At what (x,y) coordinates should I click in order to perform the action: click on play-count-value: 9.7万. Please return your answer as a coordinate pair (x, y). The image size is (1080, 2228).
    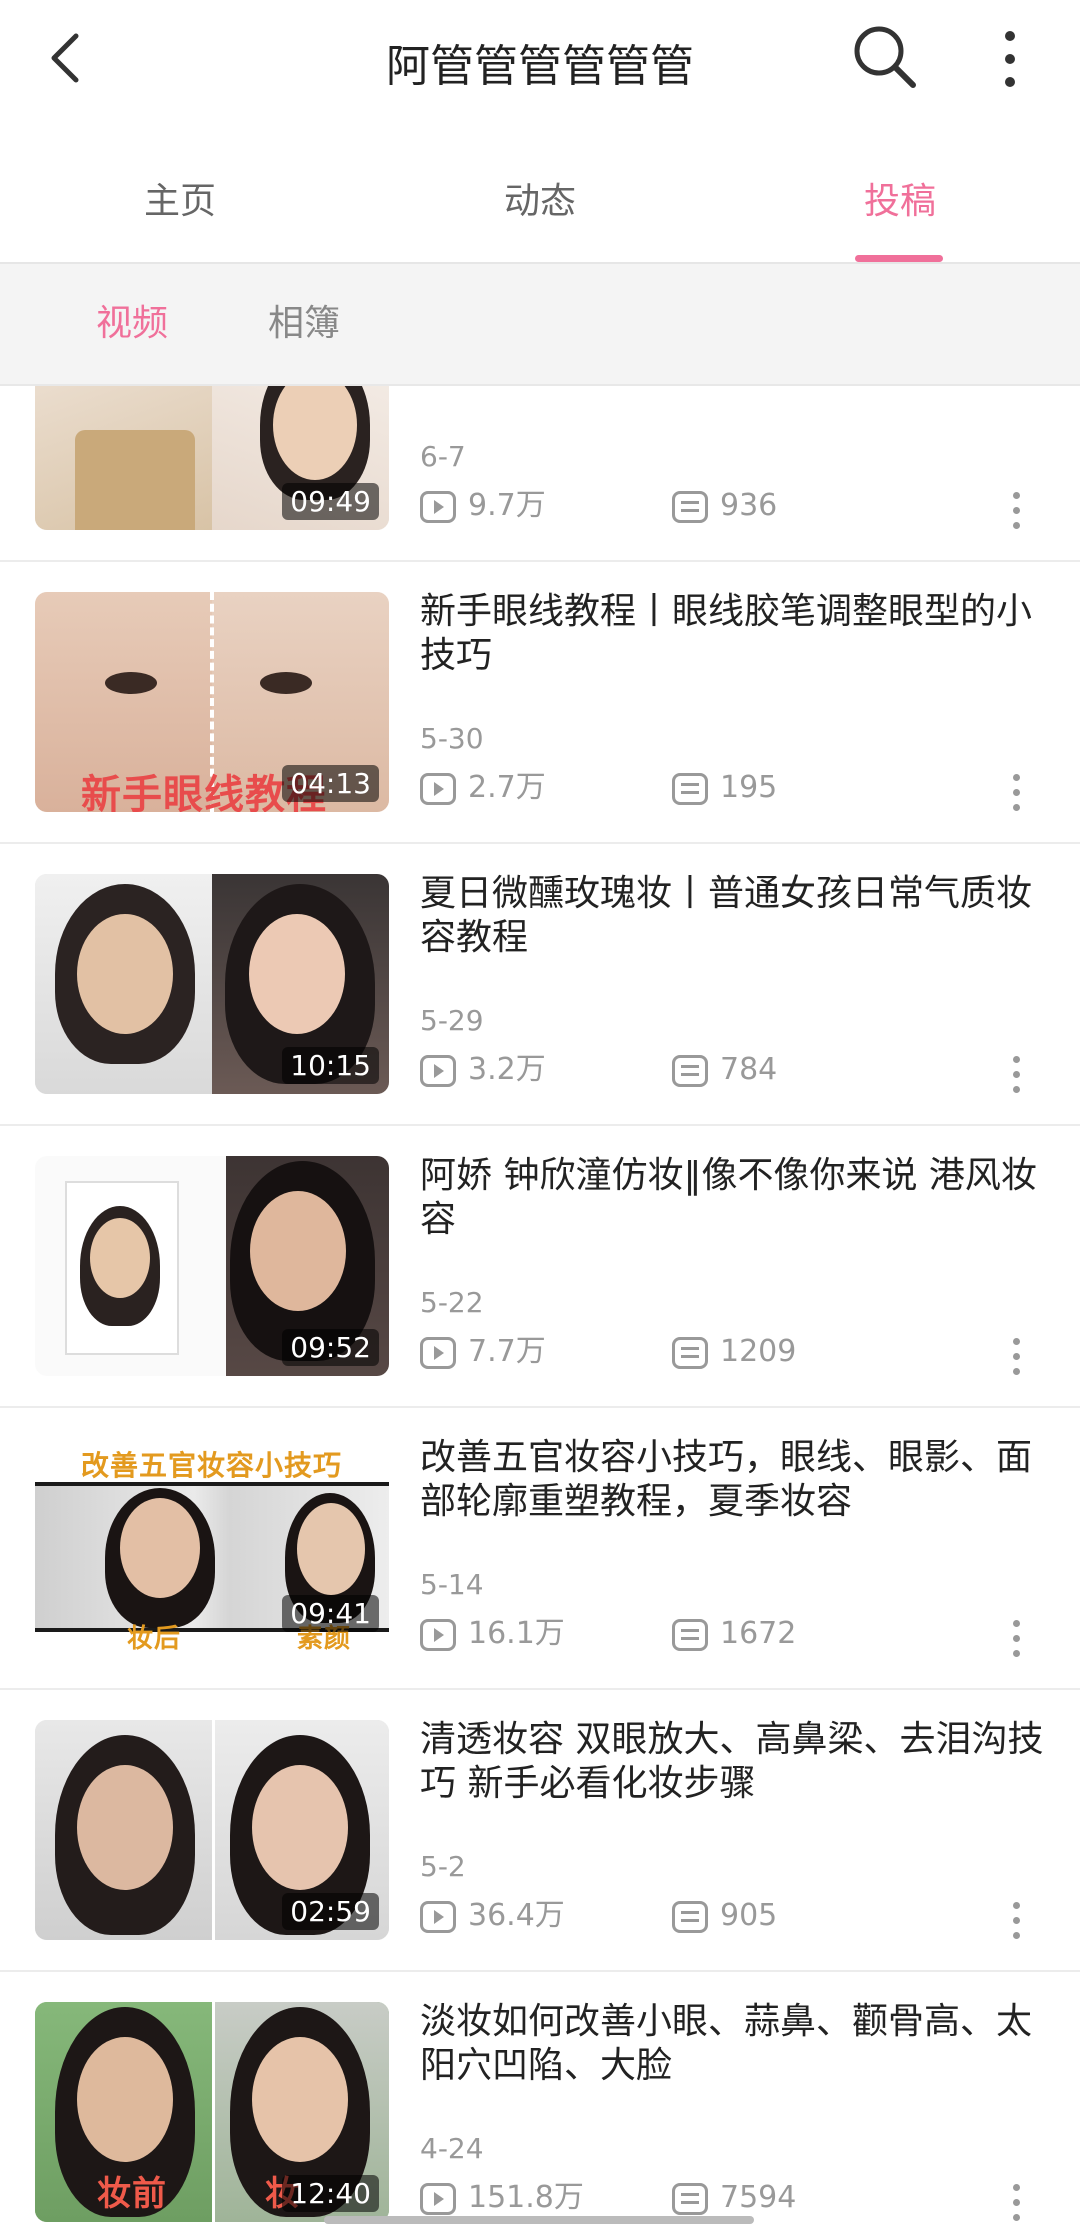
    Looking at the image, I should click on (507, 505).